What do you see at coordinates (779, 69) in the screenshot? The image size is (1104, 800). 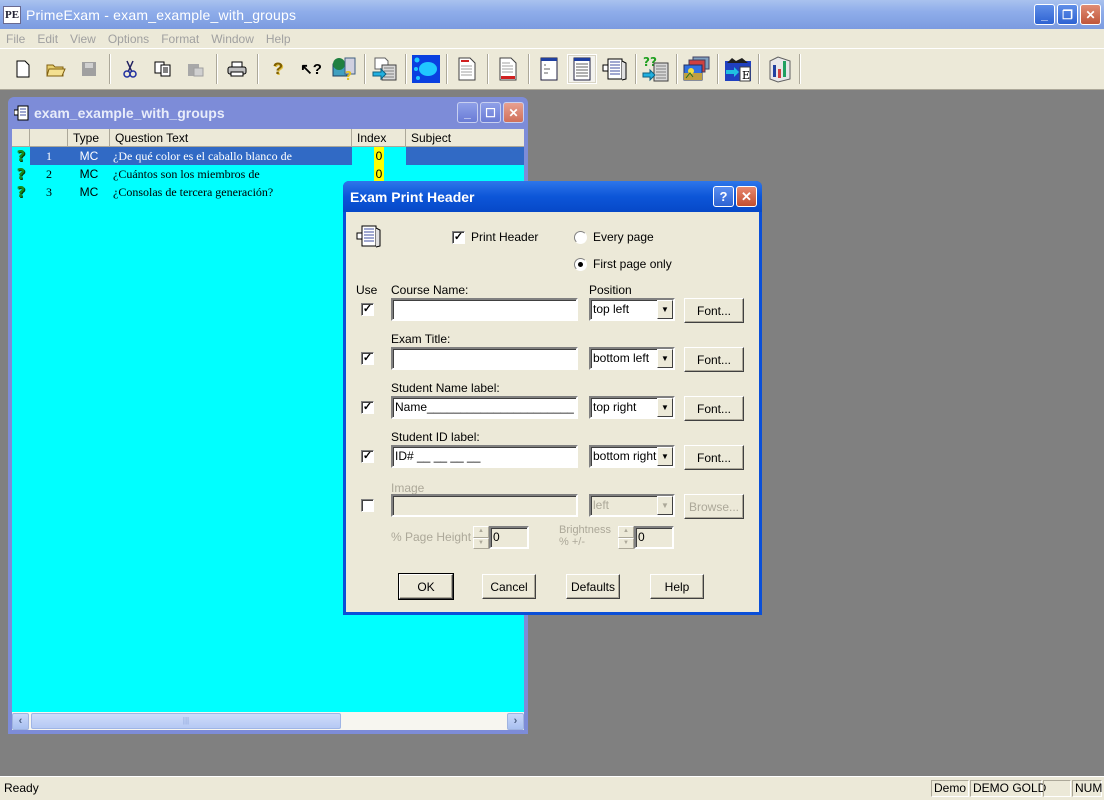 I see `statistics-button` at bounding box center [779, 69].